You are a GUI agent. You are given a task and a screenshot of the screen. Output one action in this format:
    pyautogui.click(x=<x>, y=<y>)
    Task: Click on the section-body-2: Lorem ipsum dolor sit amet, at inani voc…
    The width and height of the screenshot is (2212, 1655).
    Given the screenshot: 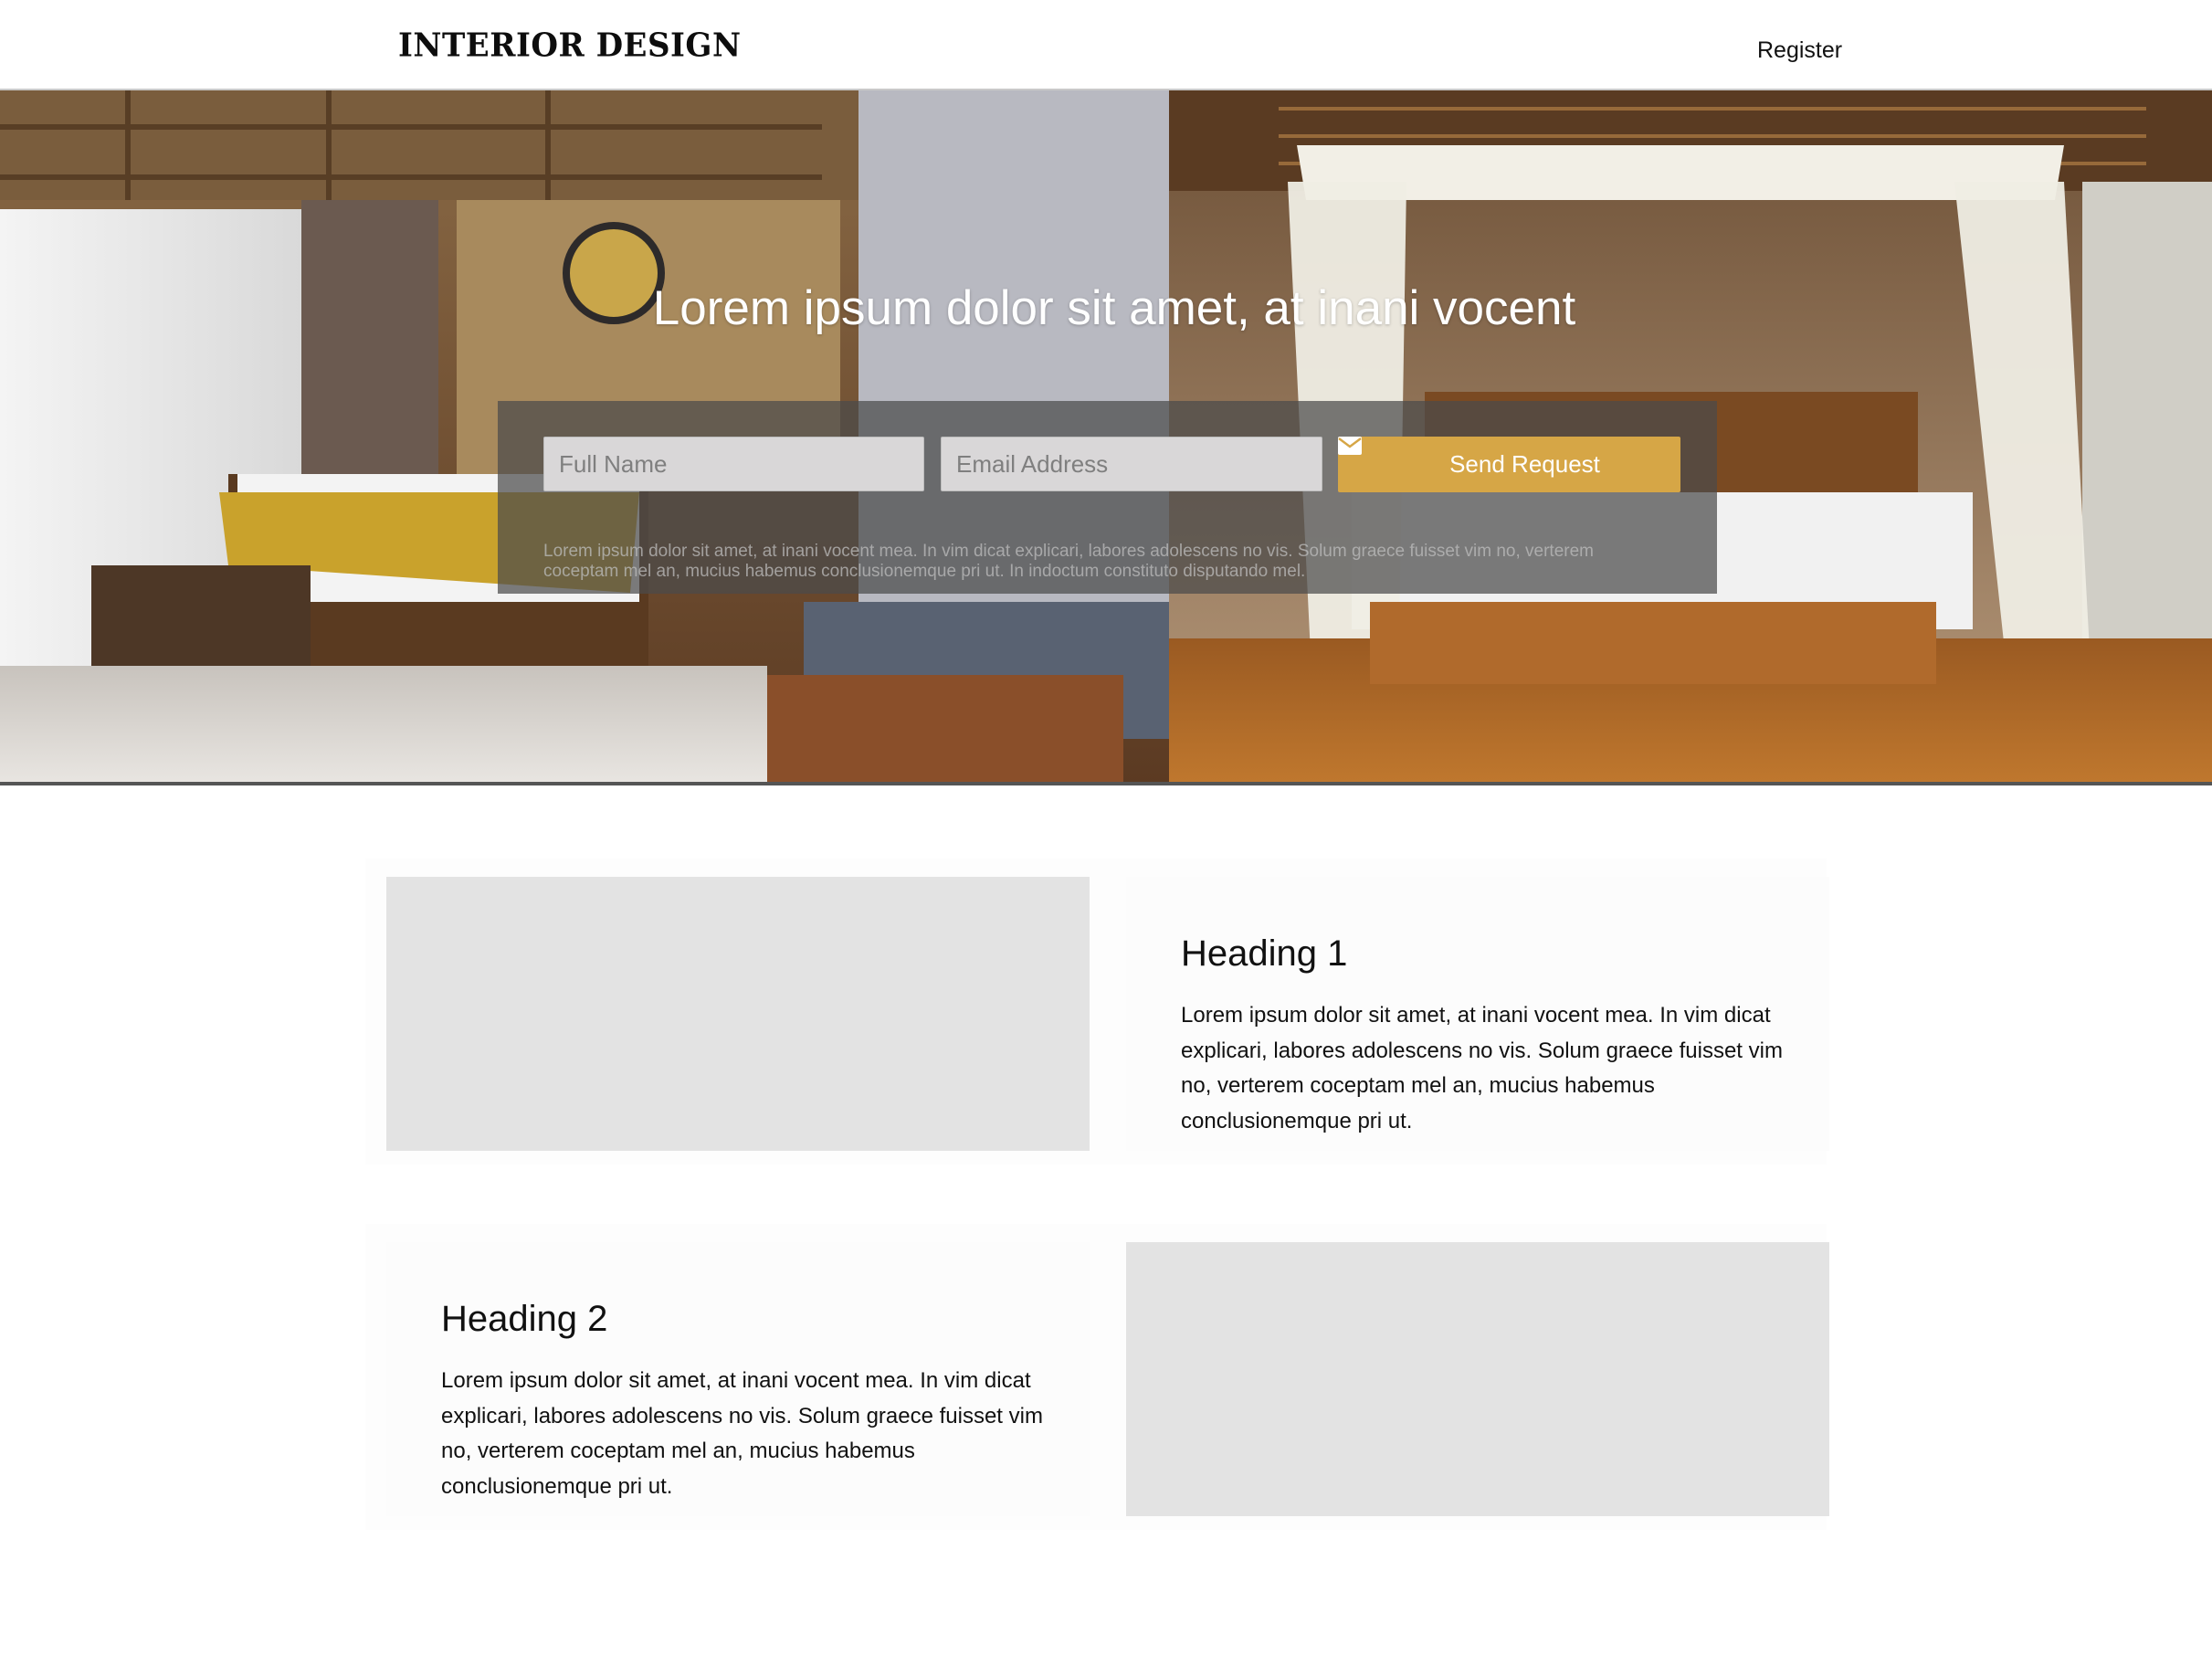 What is the action you would take?
    pyautogui.click(x=742, y=1433)
    